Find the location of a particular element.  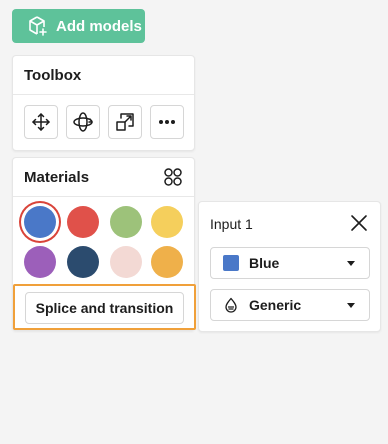

move-tool-button is located at coordinates (41, 122).